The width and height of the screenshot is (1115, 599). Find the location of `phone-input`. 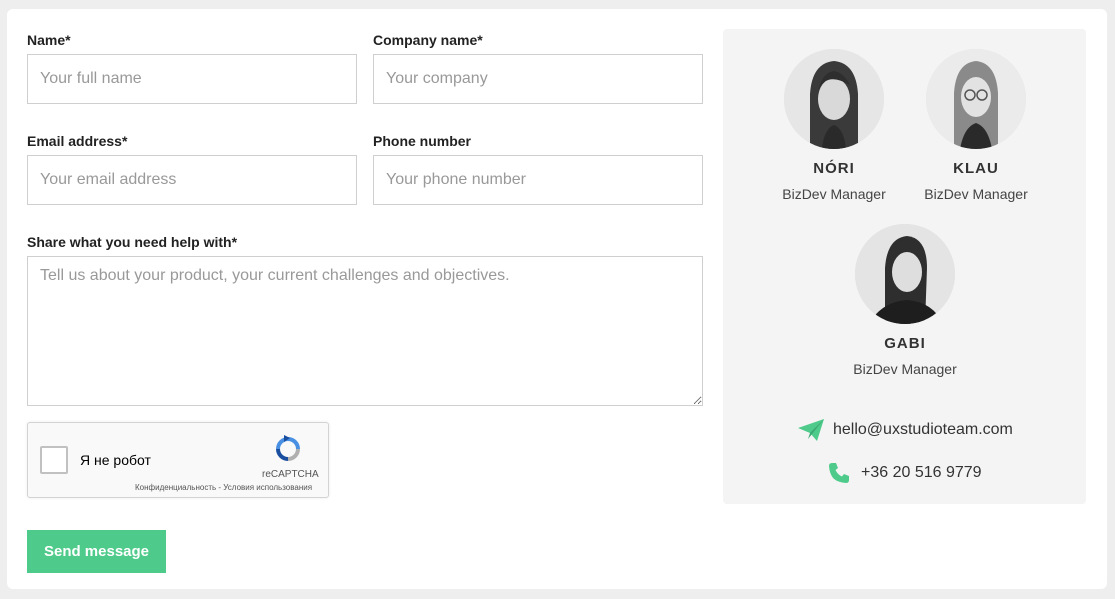

phone-input is located at coordinates (538, 180).